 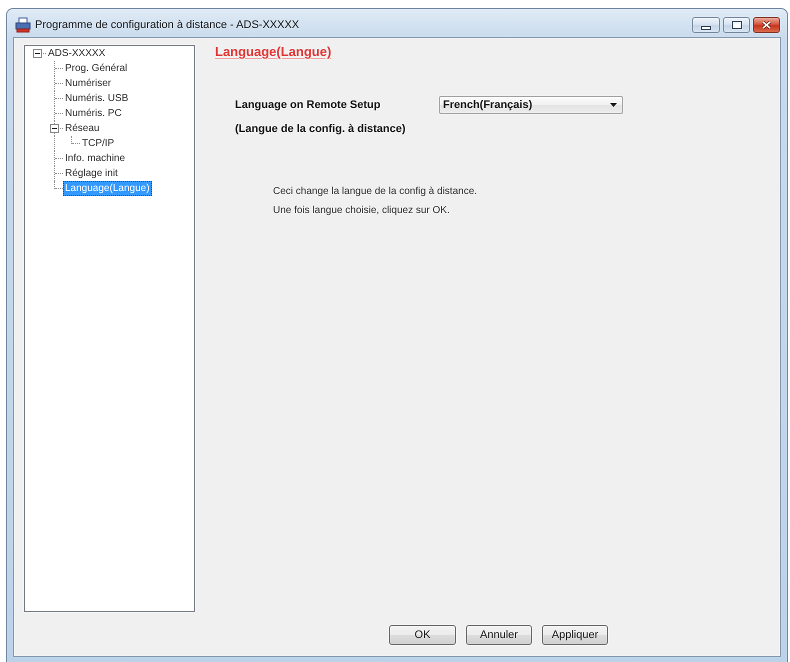 I want to click on tree-item: Numériser, so click(x=88, y=83).